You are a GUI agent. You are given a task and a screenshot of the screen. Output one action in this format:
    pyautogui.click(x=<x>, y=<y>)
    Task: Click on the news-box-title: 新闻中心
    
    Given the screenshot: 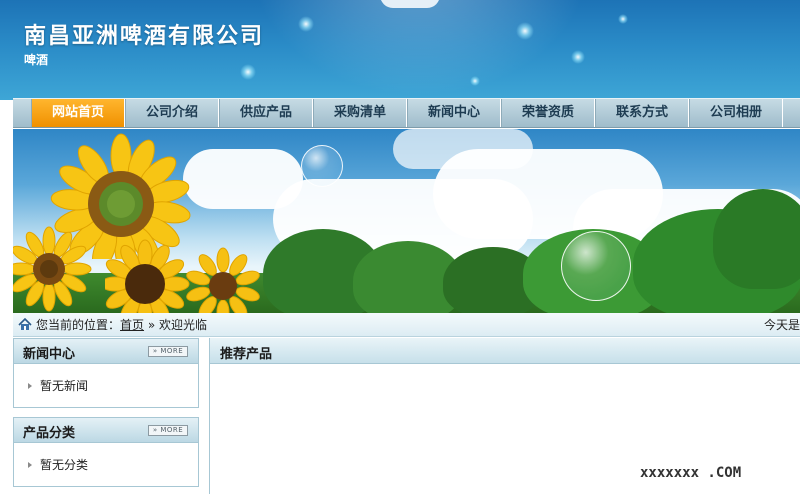 What is the action you would take?
    pyautogui.click(x=49, y=354)
    